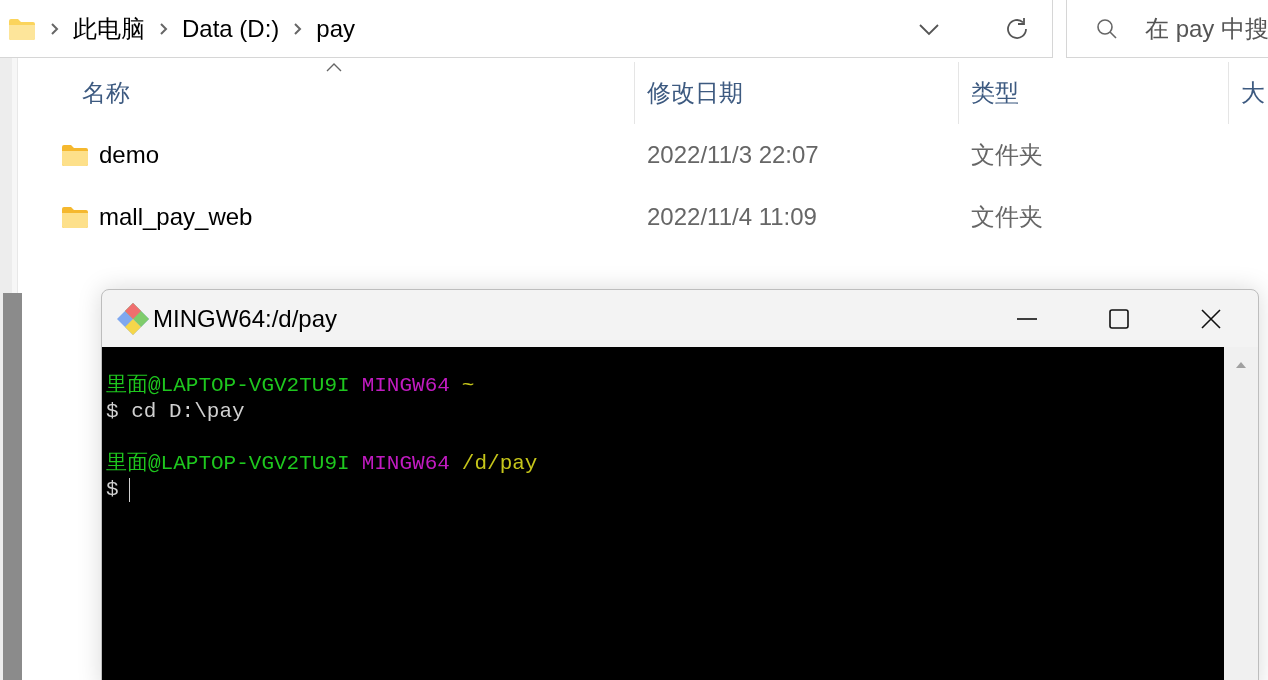 The image size is (1268, 680). Describe the element at coordinates (245, 318) in the screenshot. I see `window-title: MINGW64:/d/pay` at that location.